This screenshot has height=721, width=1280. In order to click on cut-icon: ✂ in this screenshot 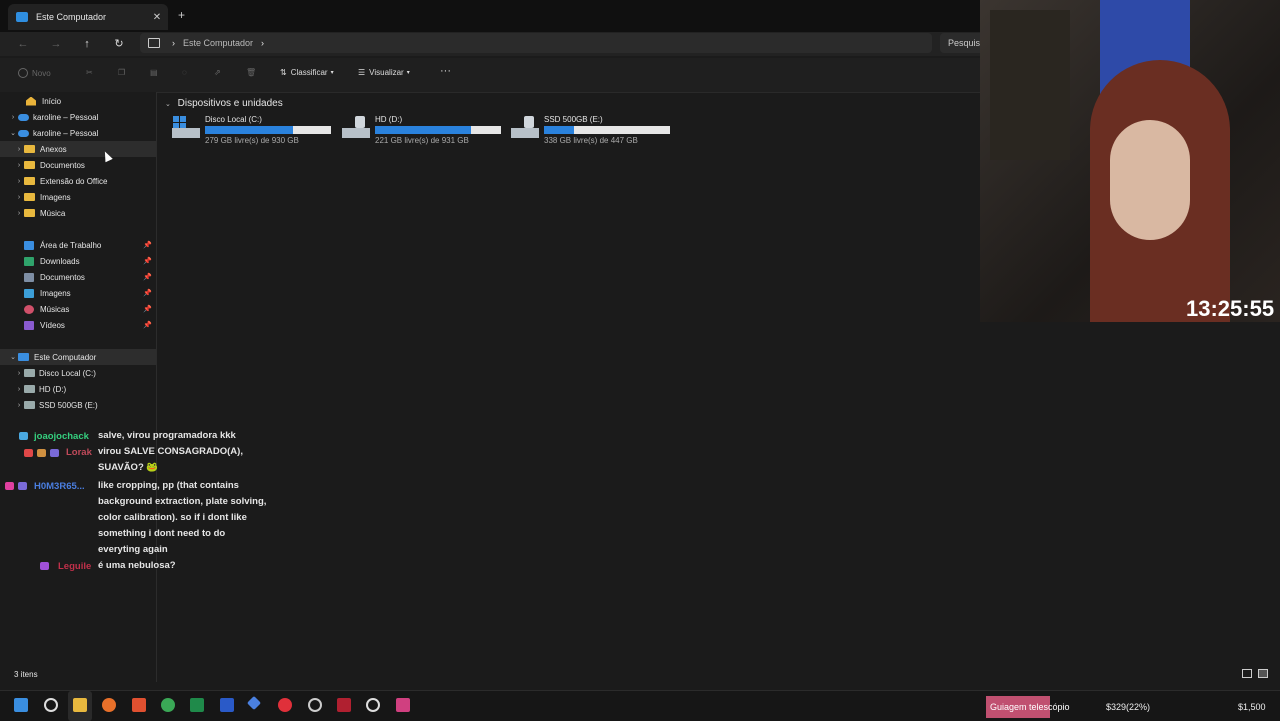, I will do `click(89, 72)`.